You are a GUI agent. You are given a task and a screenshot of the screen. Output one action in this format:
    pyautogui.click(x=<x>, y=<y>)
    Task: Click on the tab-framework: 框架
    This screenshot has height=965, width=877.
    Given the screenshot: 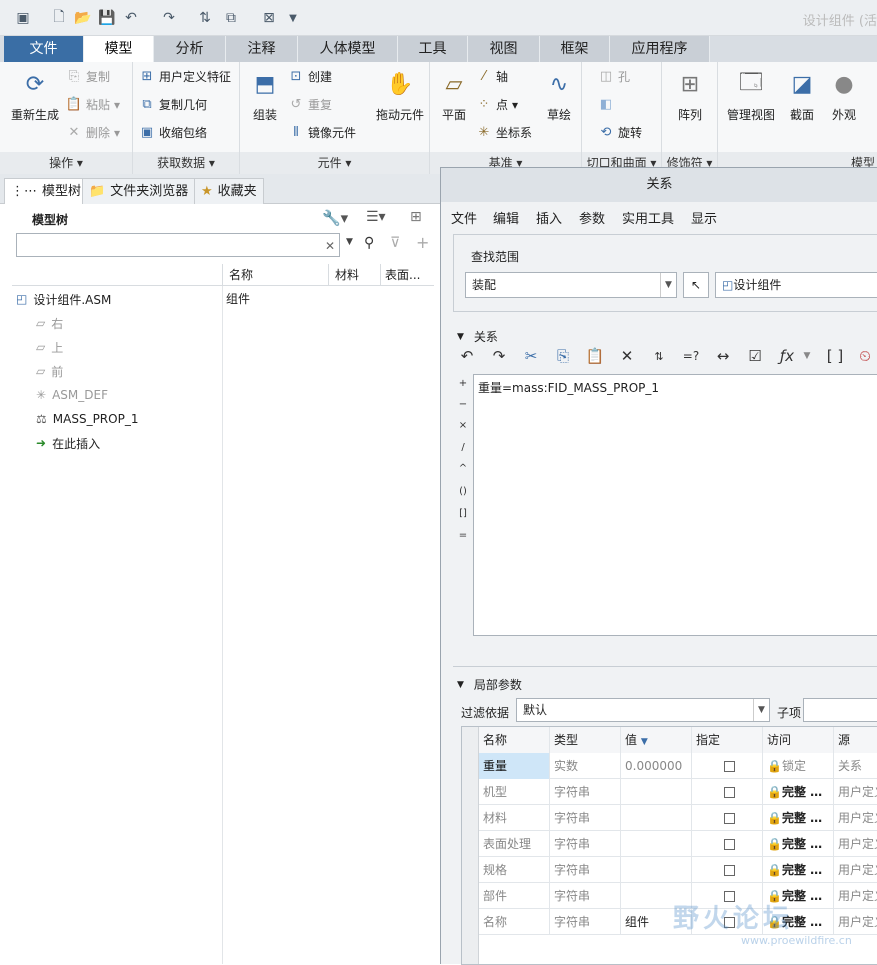 What is the action you would take?
    pyautogui.click(x=575, y=49)
    